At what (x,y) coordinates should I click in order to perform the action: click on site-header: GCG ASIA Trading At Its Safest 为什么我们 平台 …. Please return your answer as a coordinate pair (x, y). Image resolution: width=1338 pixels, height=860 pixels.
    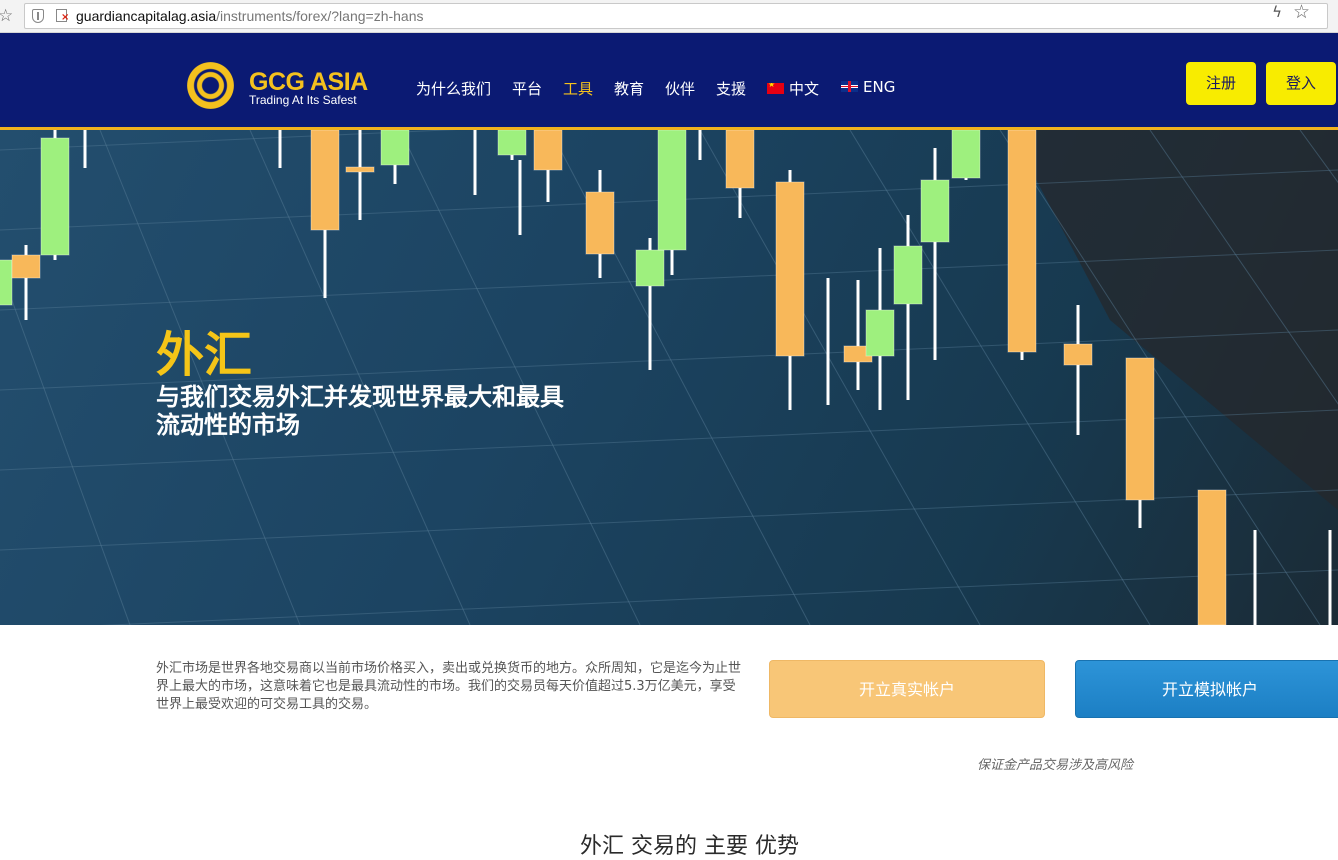
    Looking at the image, I should click on (669, 81).